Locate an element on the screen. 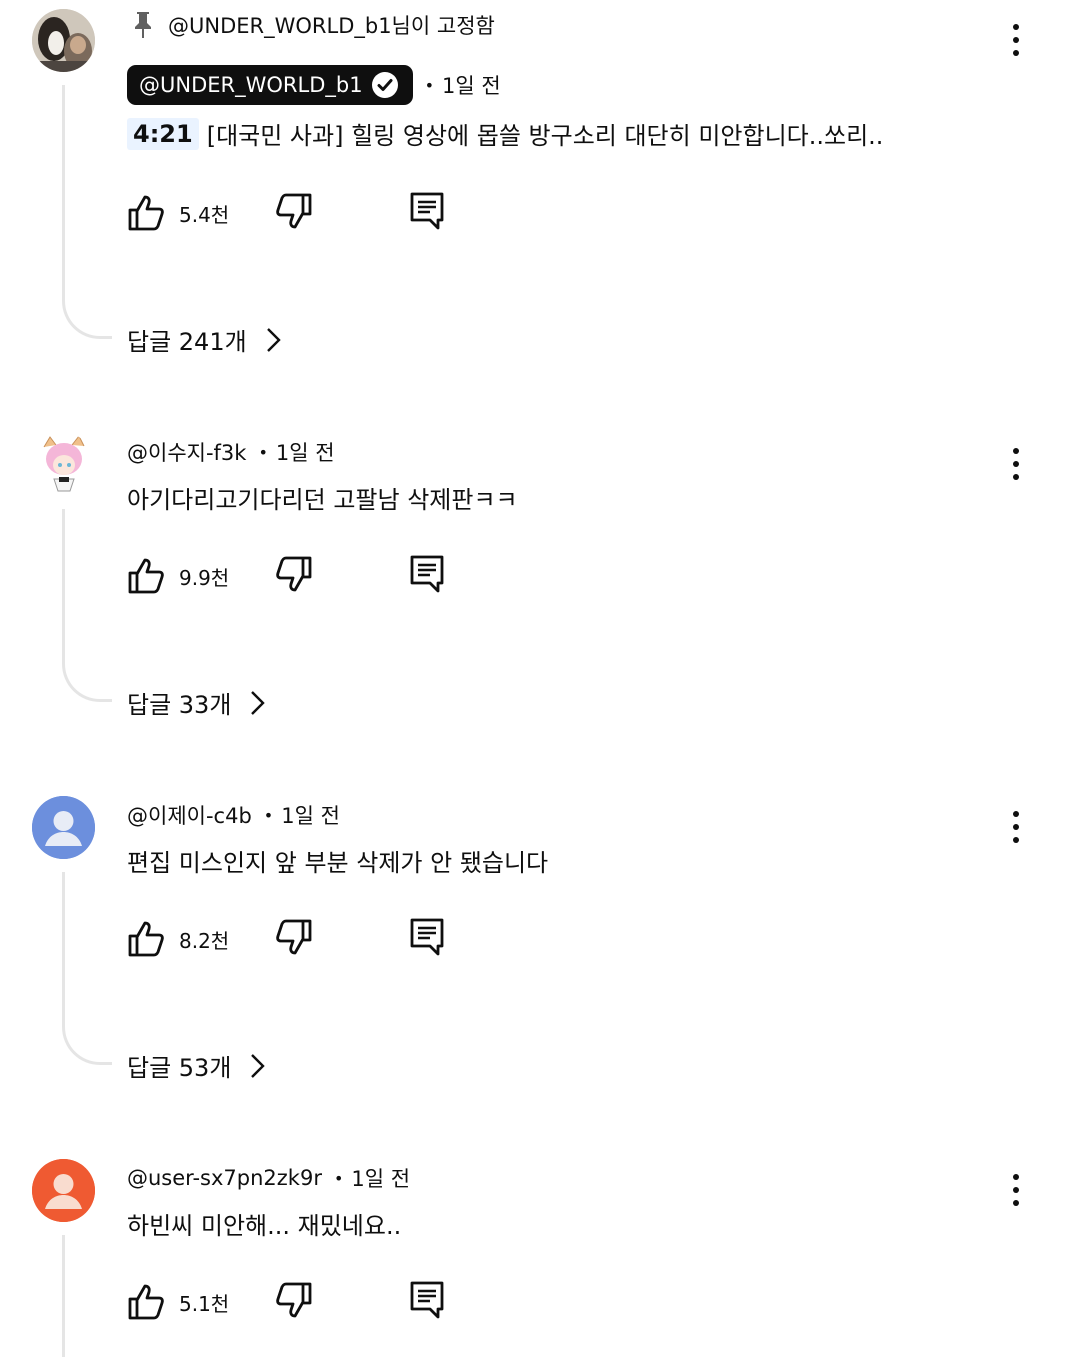  author-row: @이제이-c4b • 1일 전 is located at coordinates (233, 815).